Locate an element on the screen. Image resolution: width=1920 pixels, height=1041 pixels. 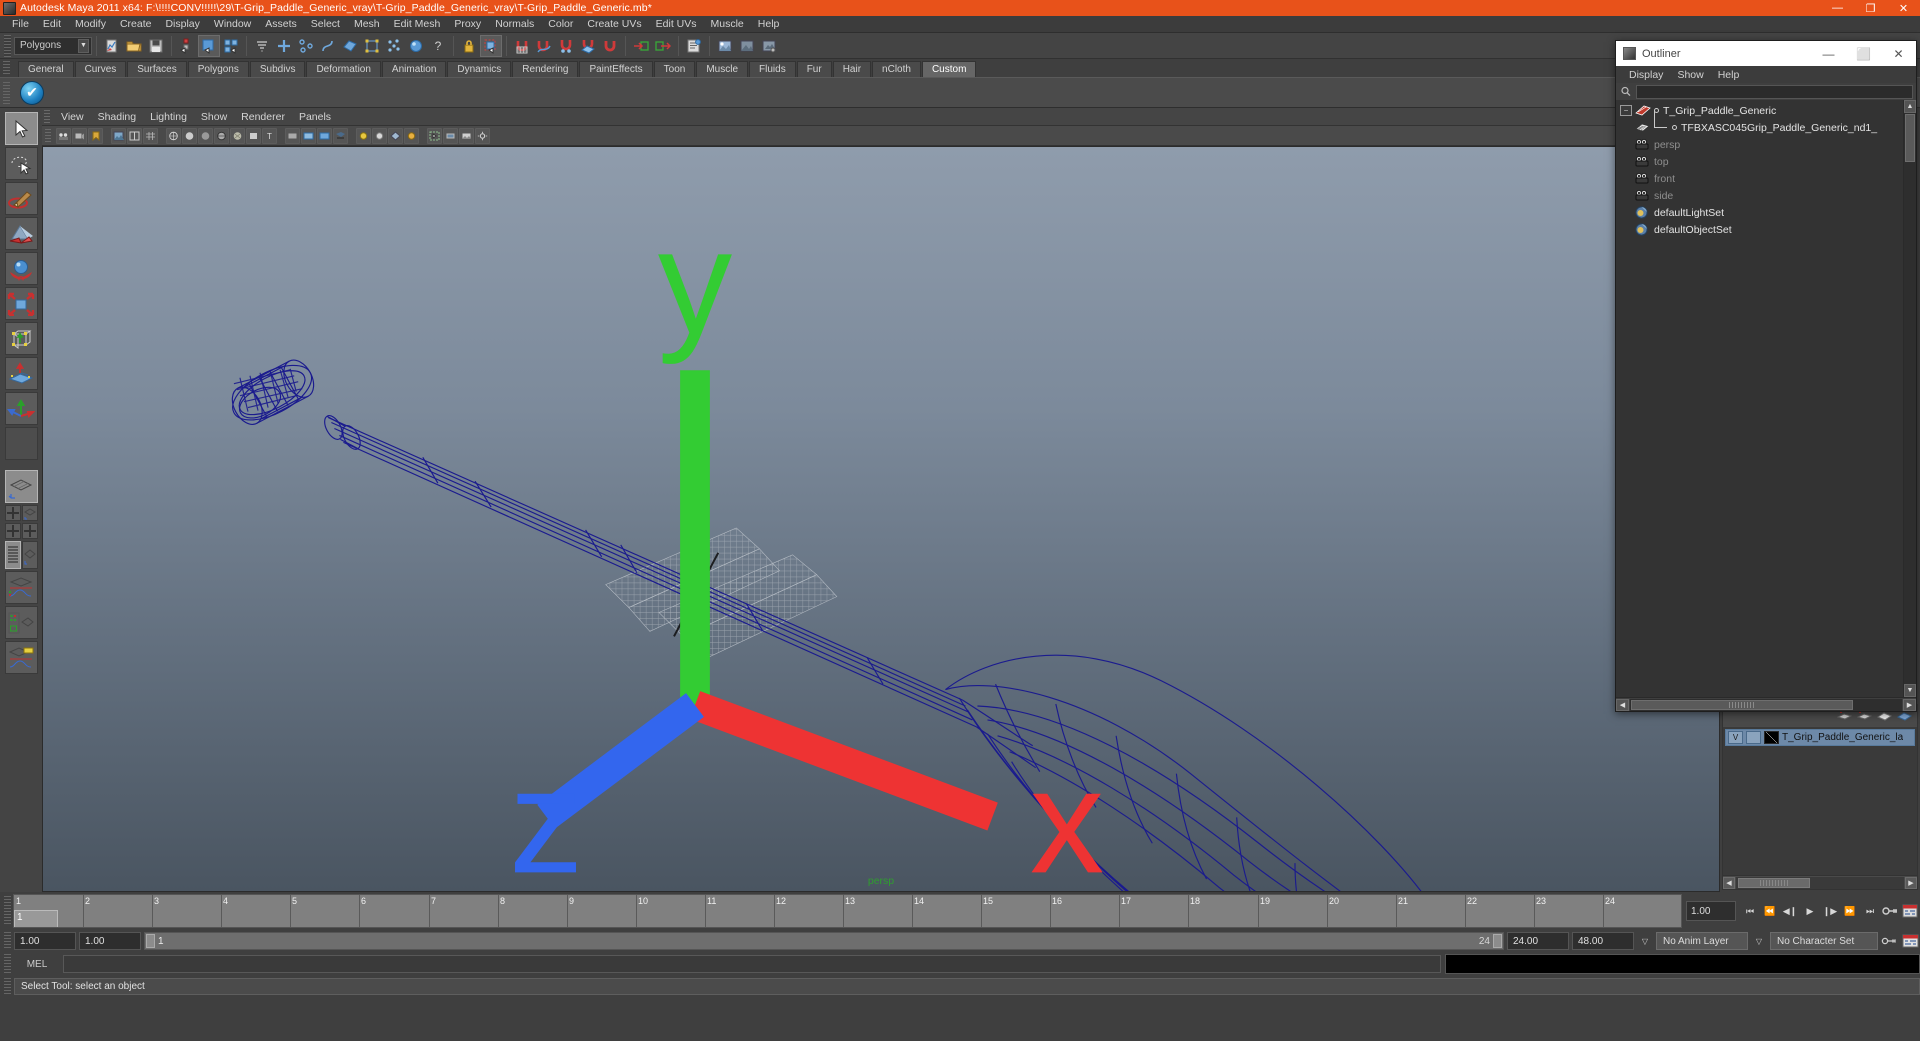
menu-create-uvs: Create UVs is located at coordinates (614, 24).